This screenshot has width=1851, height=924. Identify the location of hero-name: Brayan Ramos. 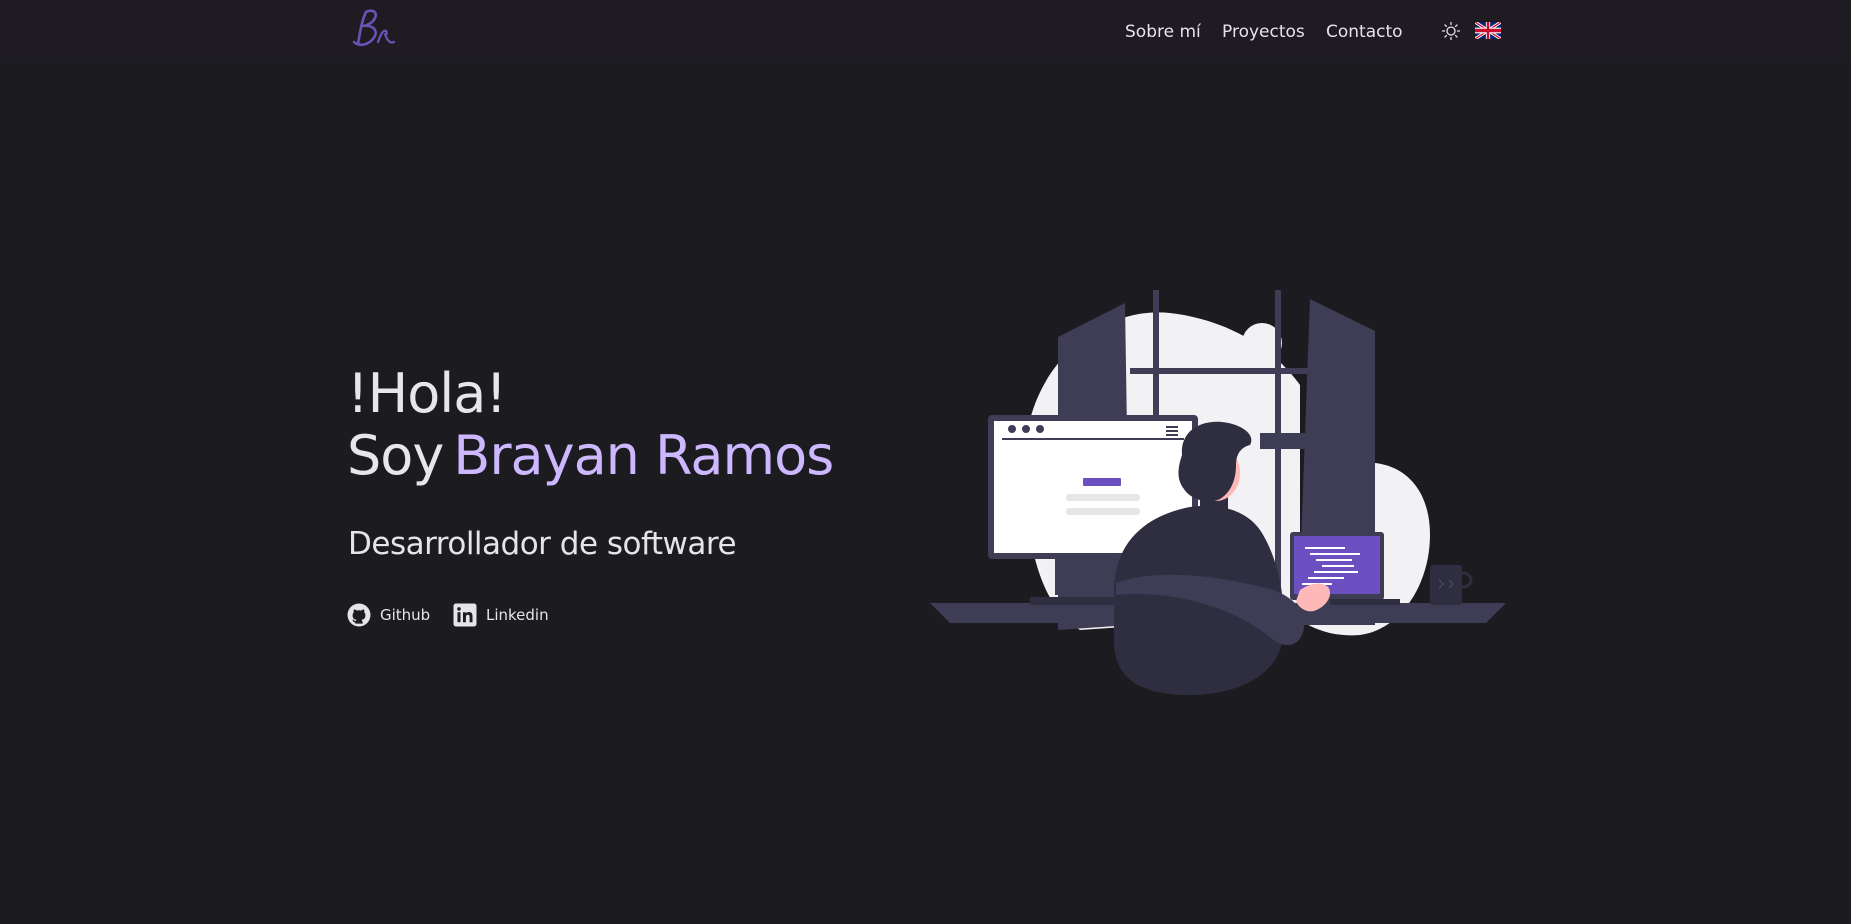
(643, 455).